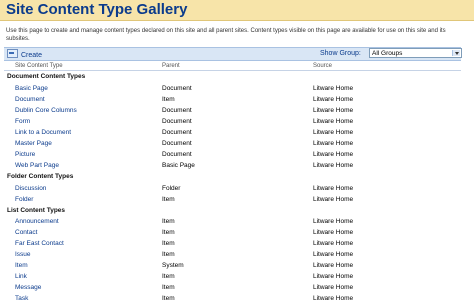  What do you see at coordinates (30, 99) in the screenshot?
I see `content-type-link: Document` at bounding box center [30, 99].